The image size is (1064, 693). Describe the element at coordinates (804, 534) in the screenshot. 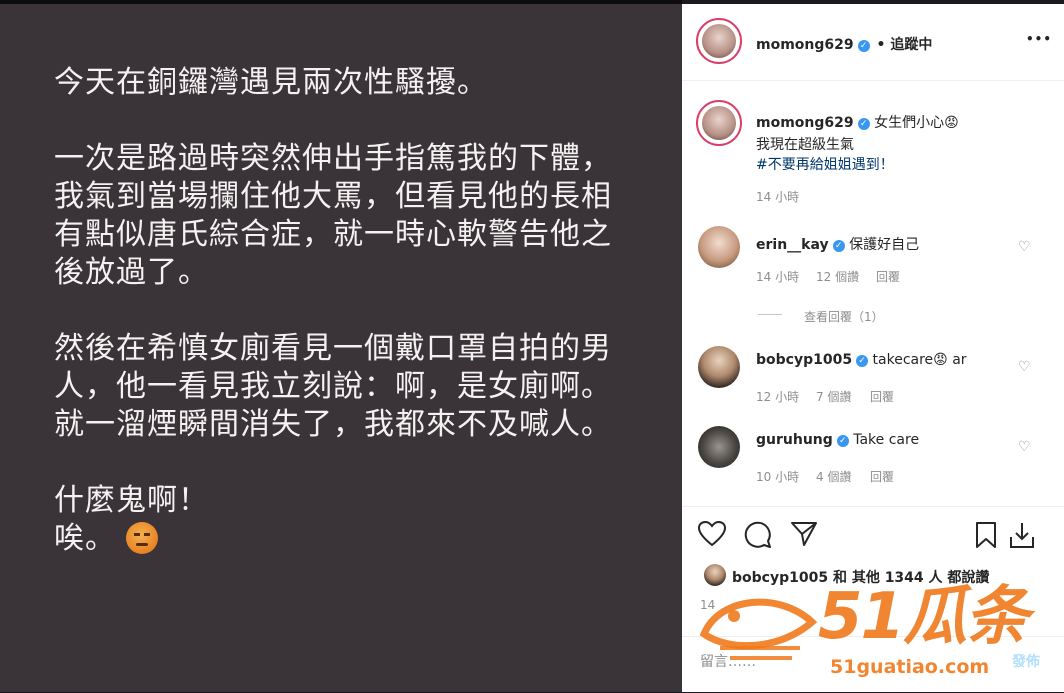

I see `share-icon` at that location.